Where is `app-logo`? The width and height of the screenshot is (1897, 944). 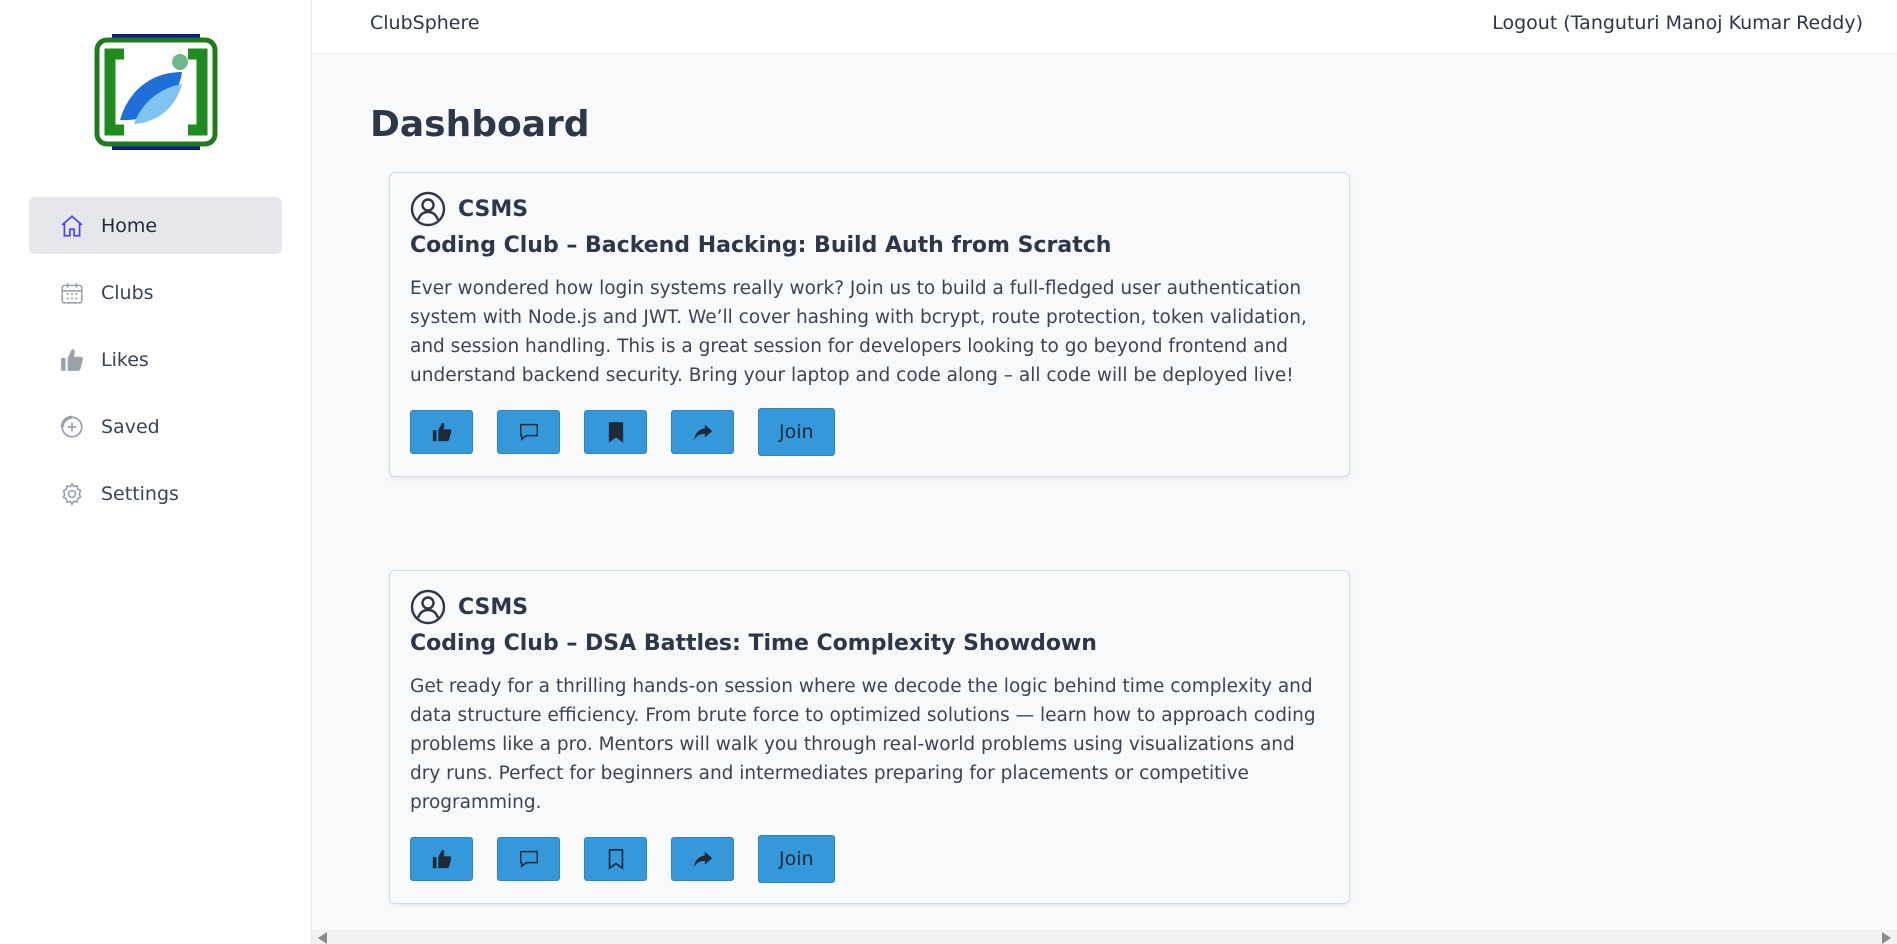 app-logo is located at coordinates (156, 92).